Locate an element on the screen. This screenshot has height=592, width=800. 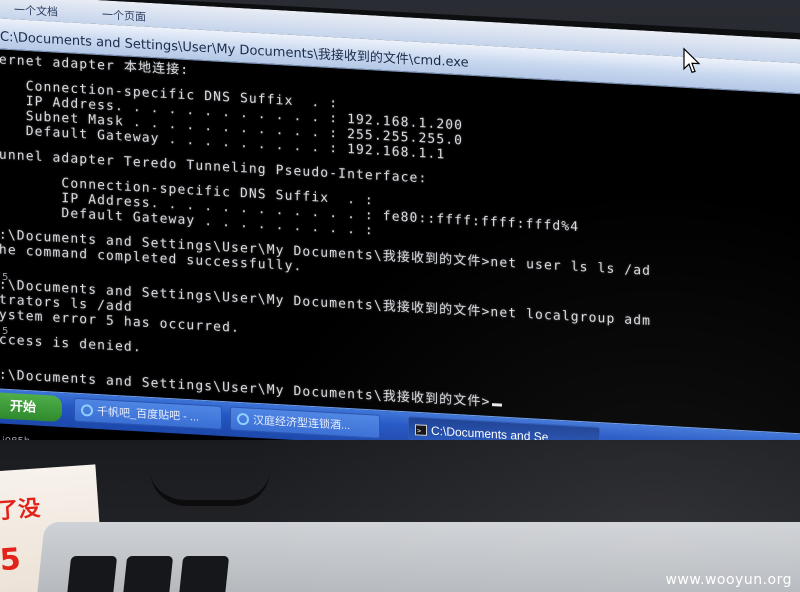
paper-text: 5 is located at coordinates (11, 560).